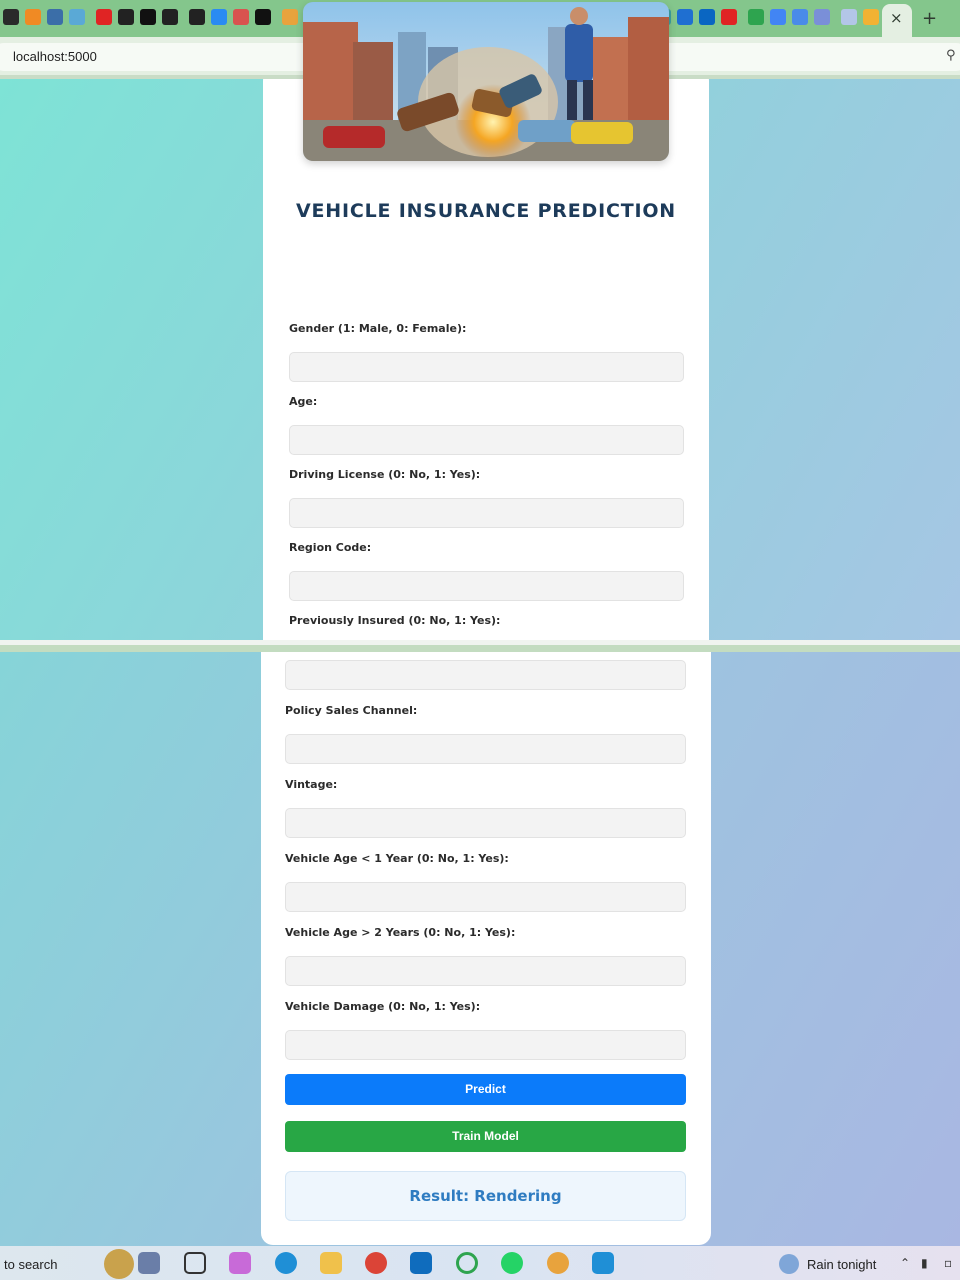 This screenshot has width=960, height=1280. I want to click on hero-illustration, so click(486, 81).